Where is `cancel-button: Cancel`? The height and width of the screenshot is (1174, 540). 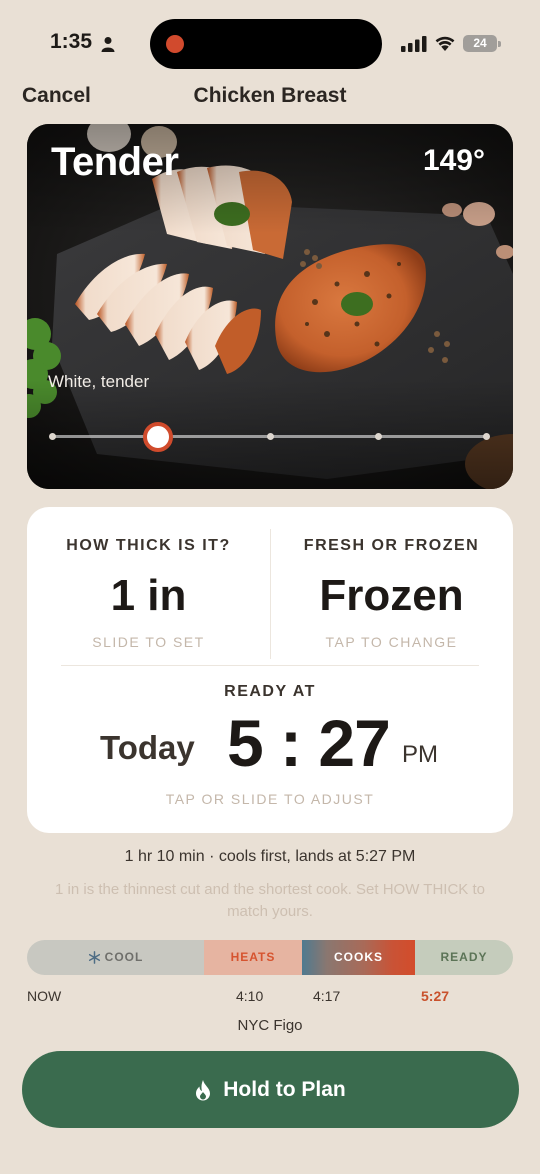 cancel-button: Cancel is located at coordinates (56, 96).